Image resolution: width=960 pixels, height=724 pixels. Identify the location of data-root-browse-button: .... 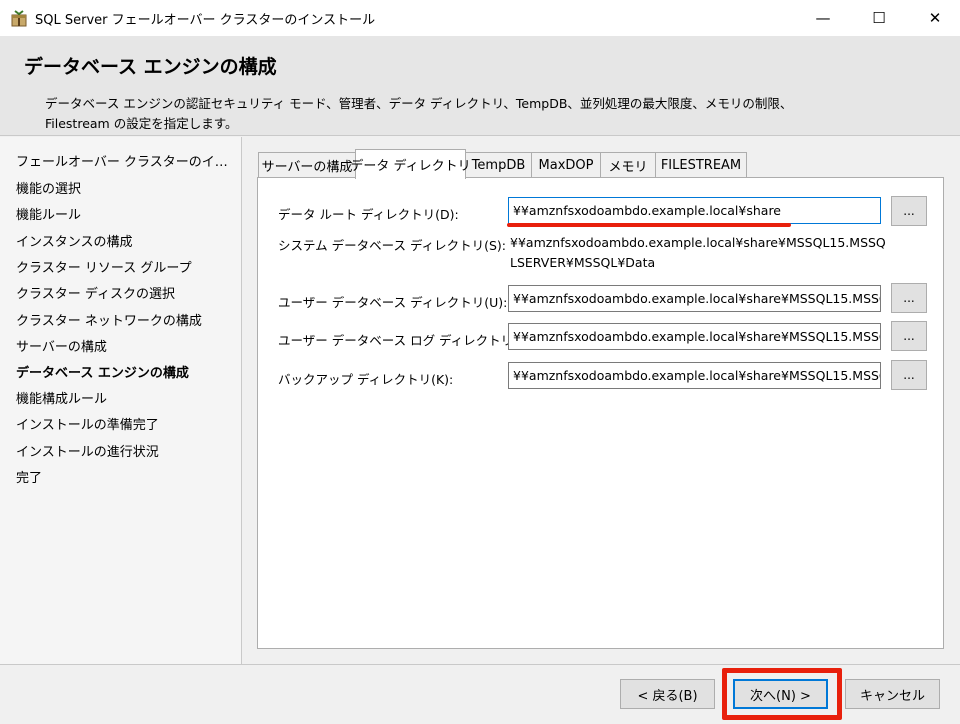
(909, 211).